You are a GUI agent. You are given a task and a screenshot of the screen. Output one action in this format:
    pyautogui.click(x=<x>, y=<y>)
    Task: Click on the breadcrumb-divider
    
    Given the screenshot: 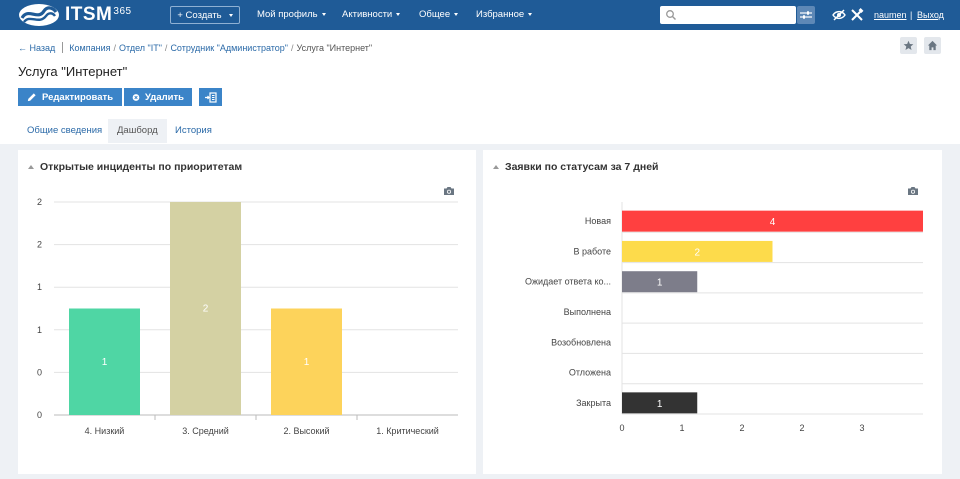 What is the action you would take?
    pyautogui.click(x=63, y=47)
    